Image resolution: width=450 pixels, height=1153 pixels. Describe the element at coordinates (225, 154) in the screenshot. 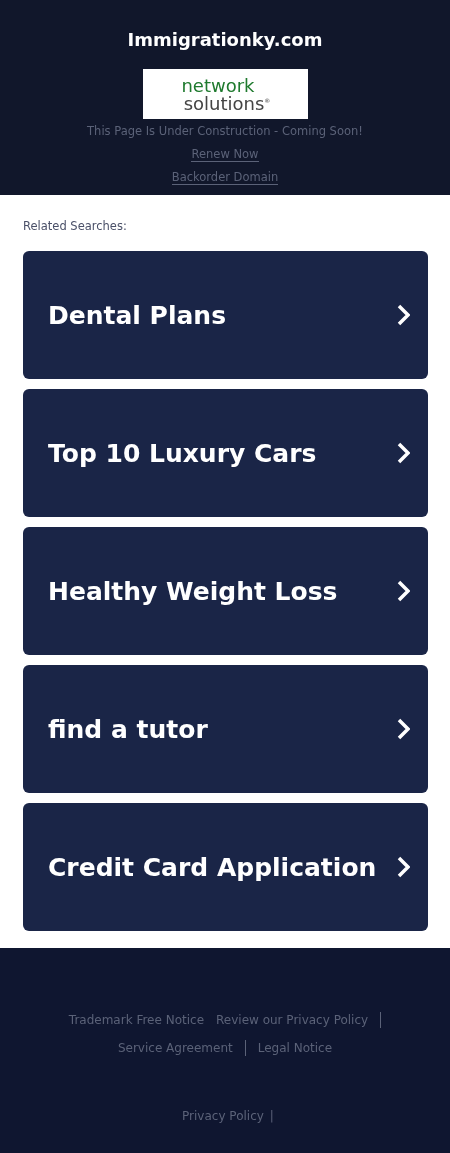

I see `header-link: Renew Now` at that location.